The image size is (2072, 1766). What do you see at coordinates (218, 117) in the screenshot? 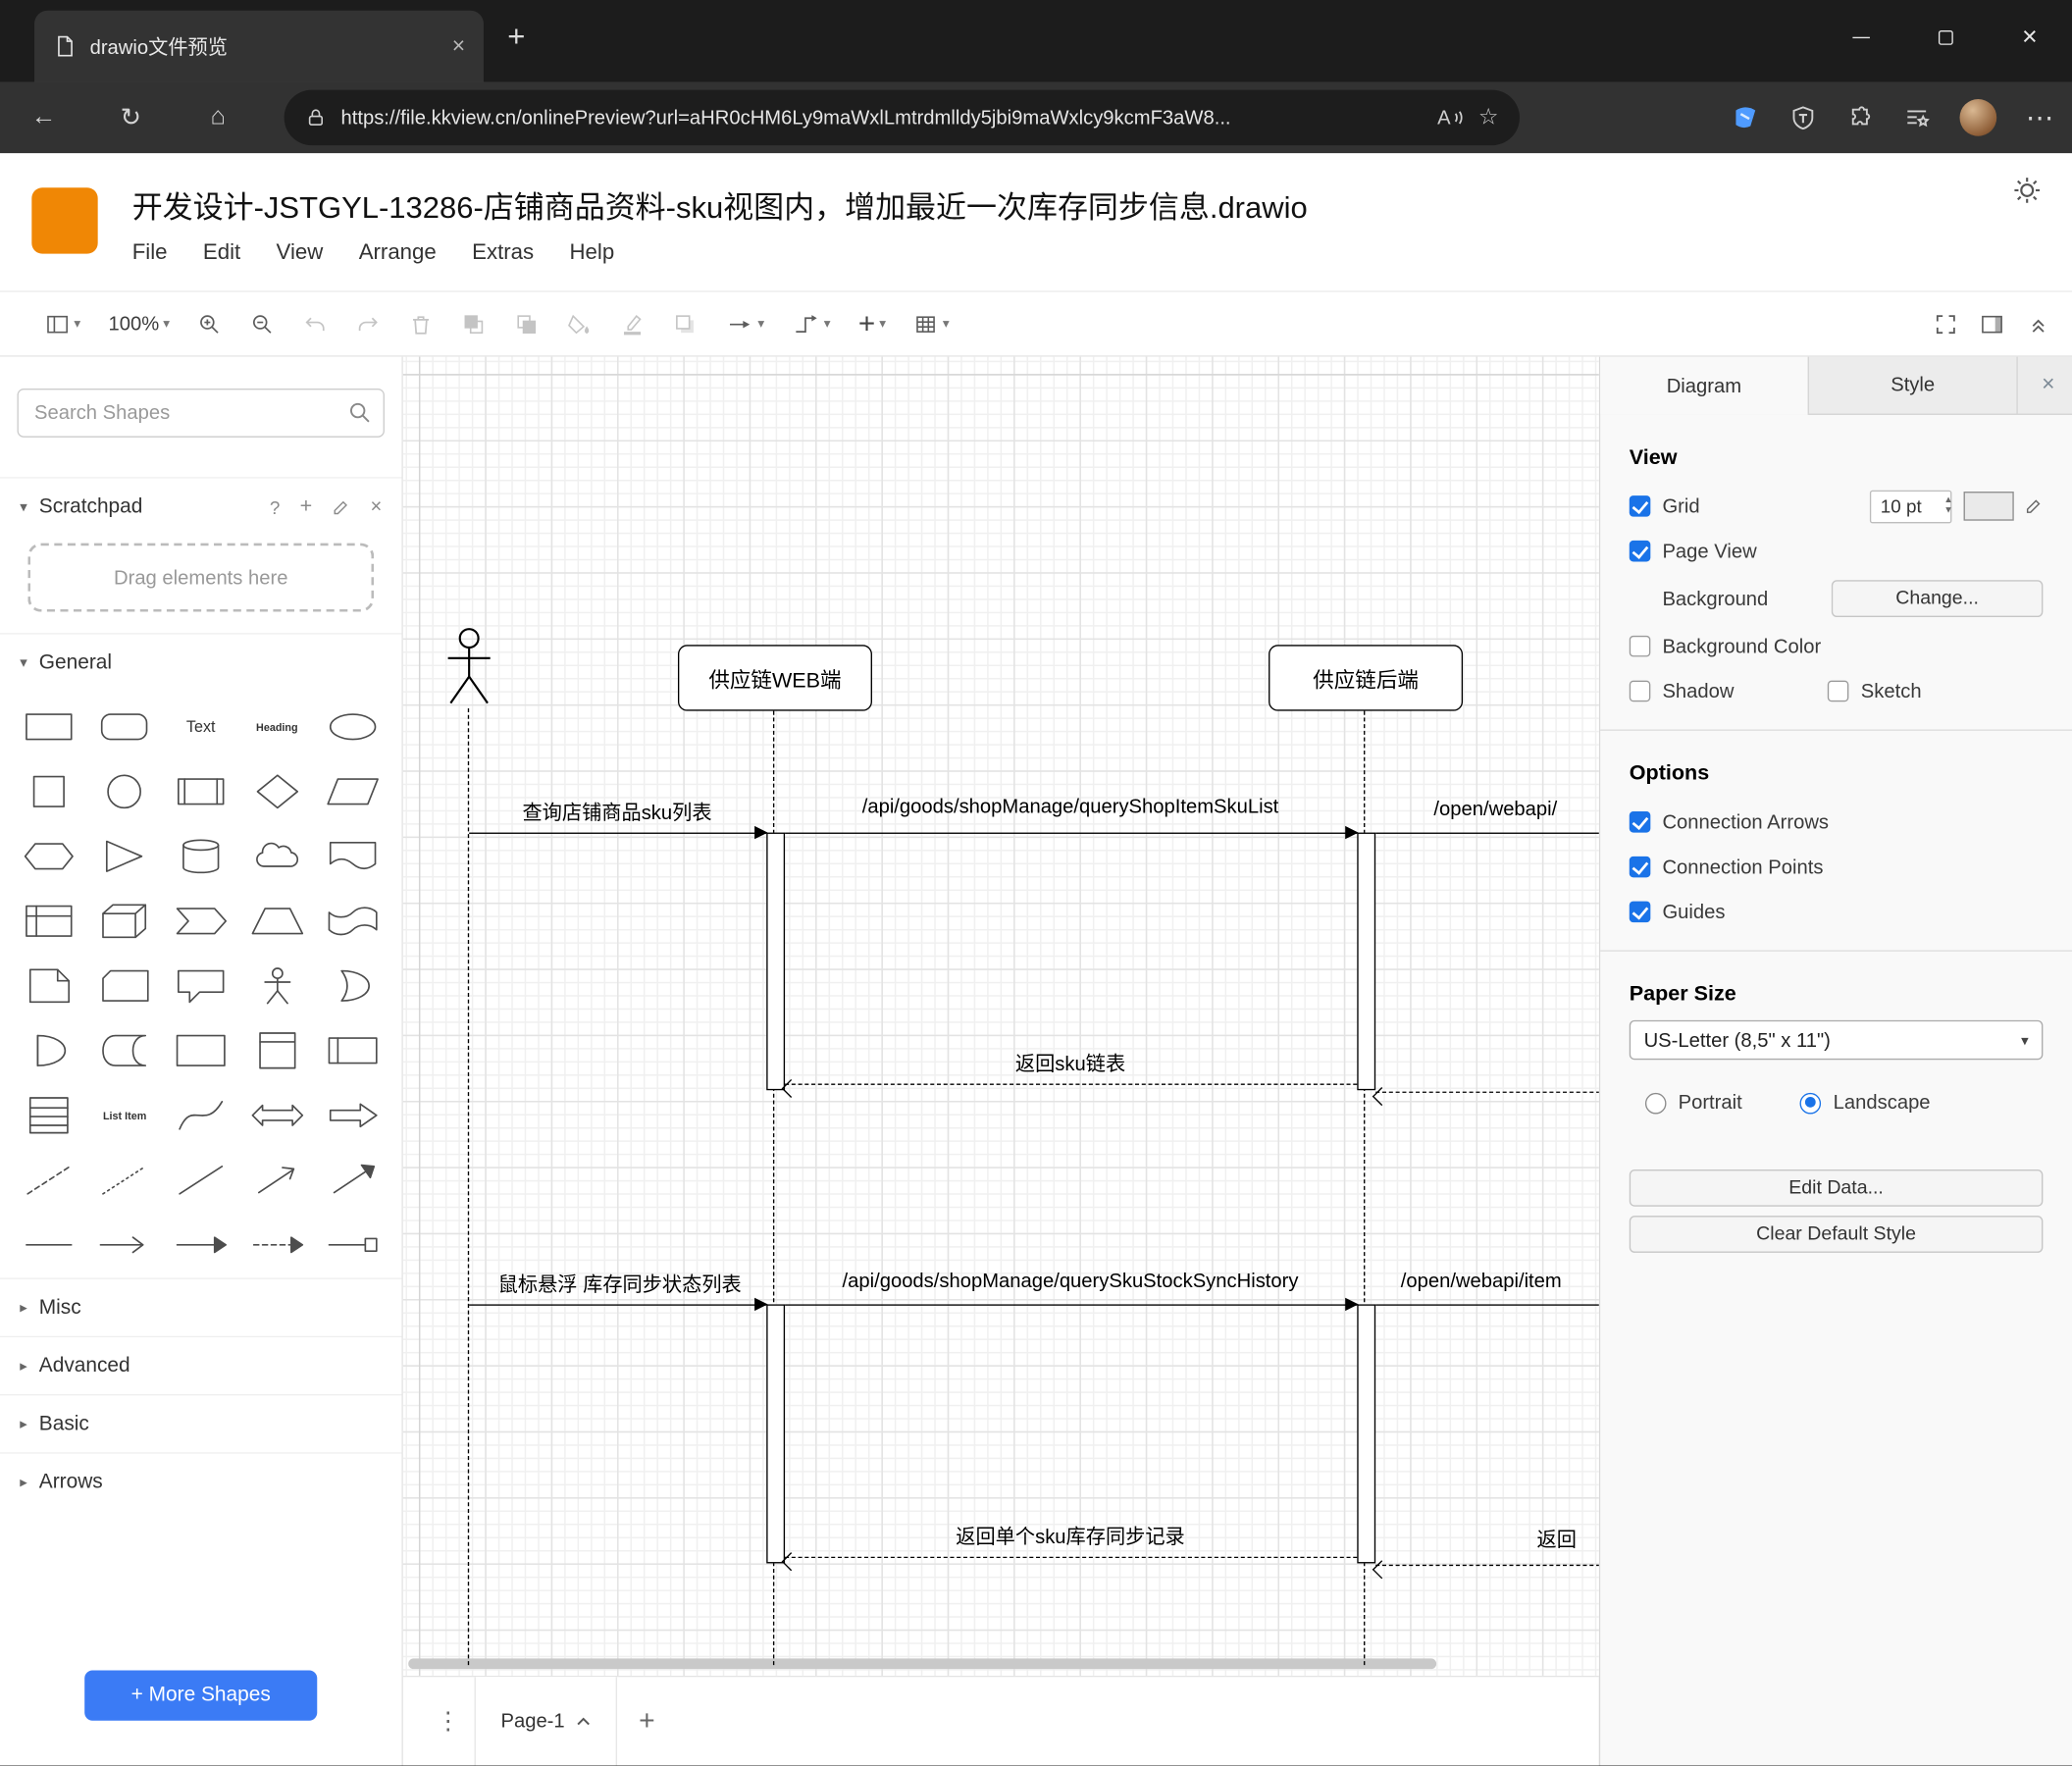
I see `home-button: ⌂` at bounding box center [218, 117].